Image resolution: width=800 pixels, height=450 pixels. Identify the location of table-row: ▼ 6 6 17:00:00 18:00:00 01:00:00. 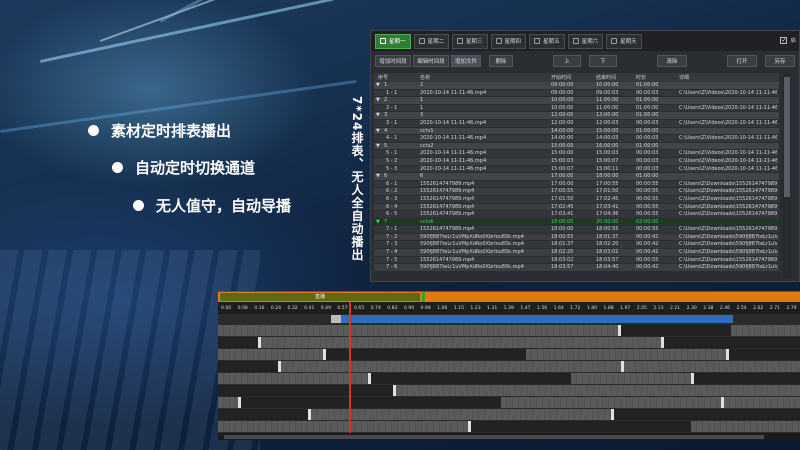
(576, 177).